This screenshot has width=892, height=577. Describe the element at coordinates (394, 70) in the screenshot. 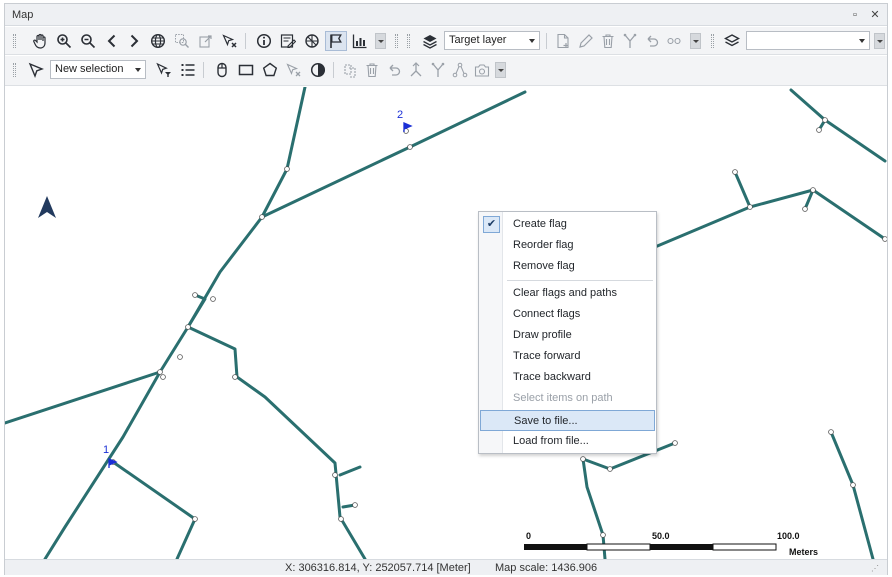

I see `undo-selection-icon` at that location.